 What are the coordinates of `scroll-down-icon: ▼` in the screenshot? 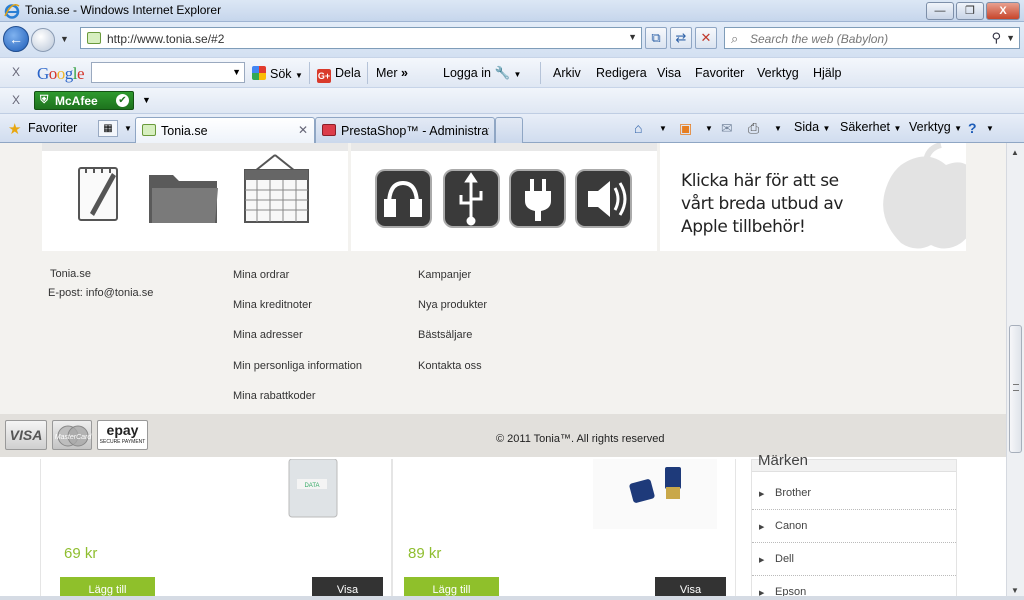 It's located at (1015, 590).